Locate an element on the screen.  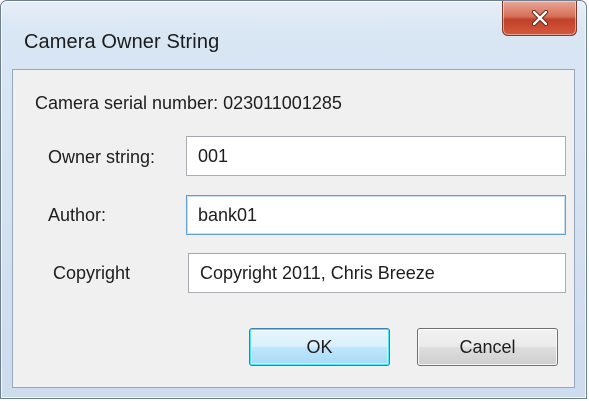
copyright-input: Copyright 2011, Chris Breeze is located at coordinates (377, 273).